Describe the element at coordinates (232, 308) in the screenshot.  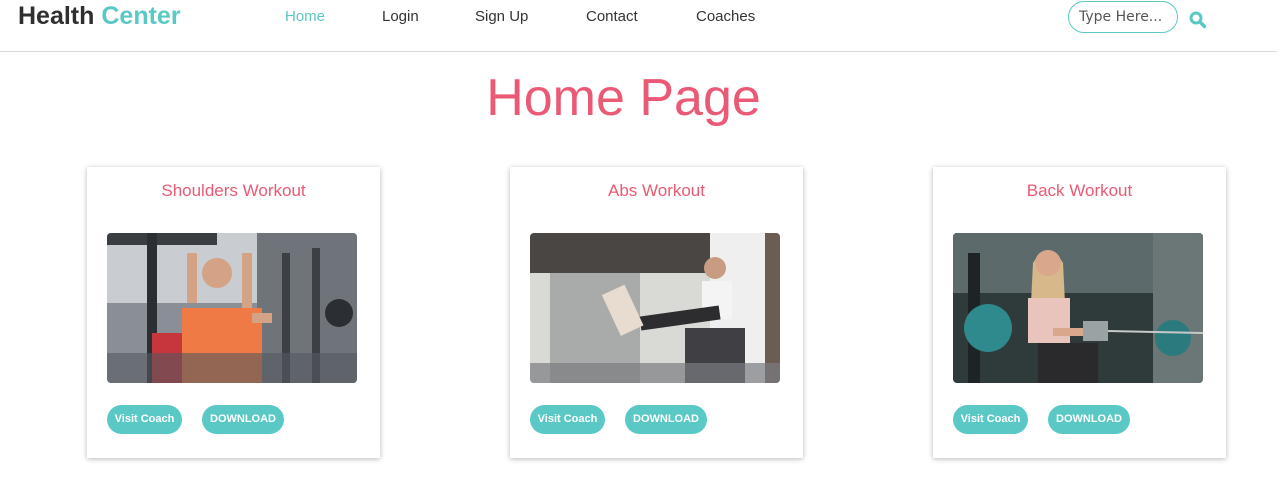
I see `shoulders-workout-image` at that location.